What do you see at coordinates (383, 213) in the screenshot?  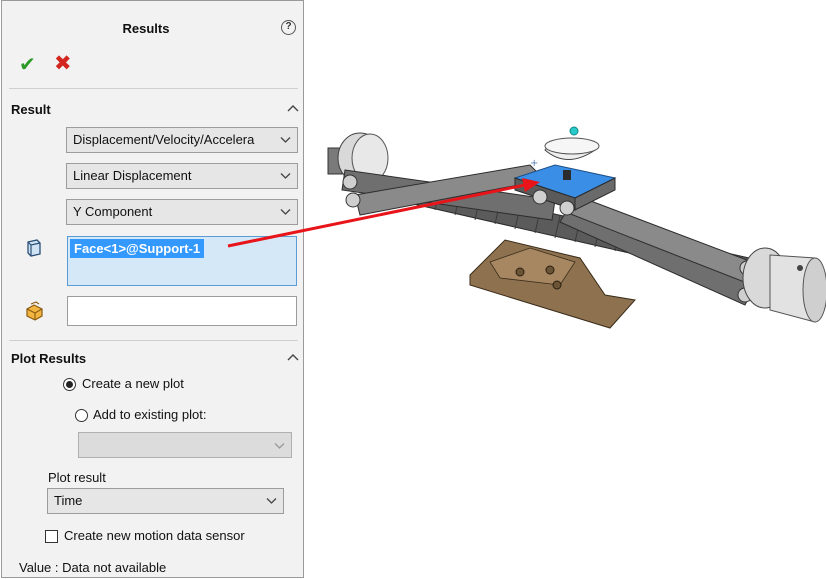 I see `callout-arrow` at bounding box center [383, 213].